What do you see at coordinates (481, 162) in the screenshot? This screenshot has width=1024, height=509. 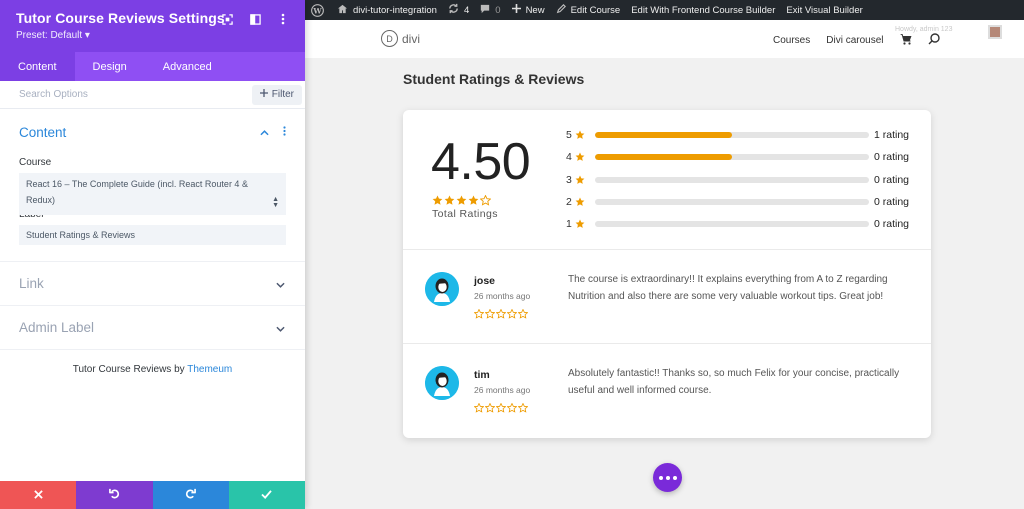 I see `average-rating: 4.50` at bounding box center [481, 162].